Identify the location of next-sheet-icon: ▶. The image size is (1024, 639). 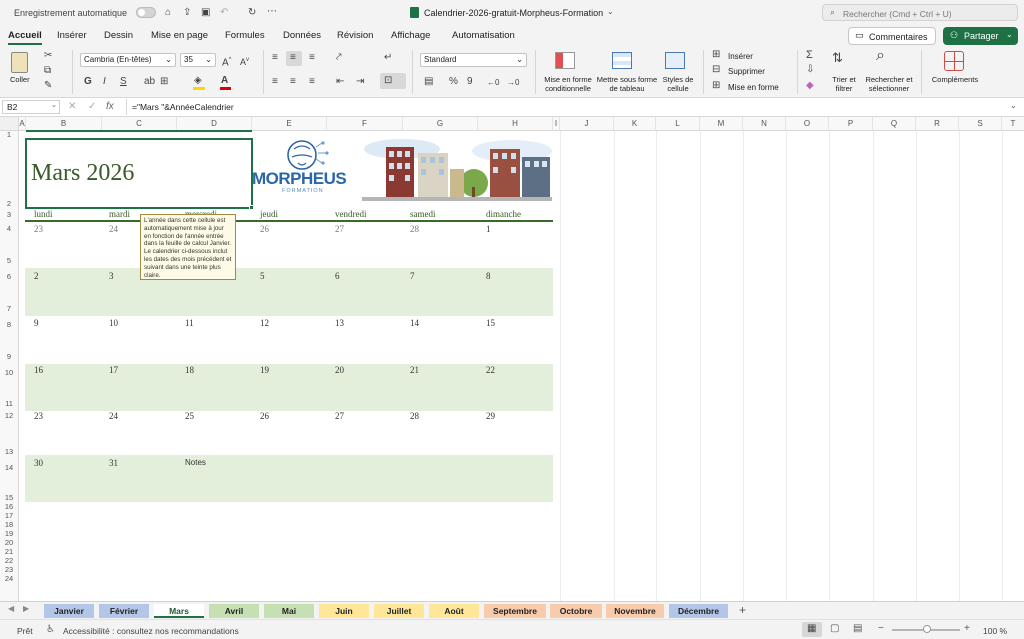
(26, 608).